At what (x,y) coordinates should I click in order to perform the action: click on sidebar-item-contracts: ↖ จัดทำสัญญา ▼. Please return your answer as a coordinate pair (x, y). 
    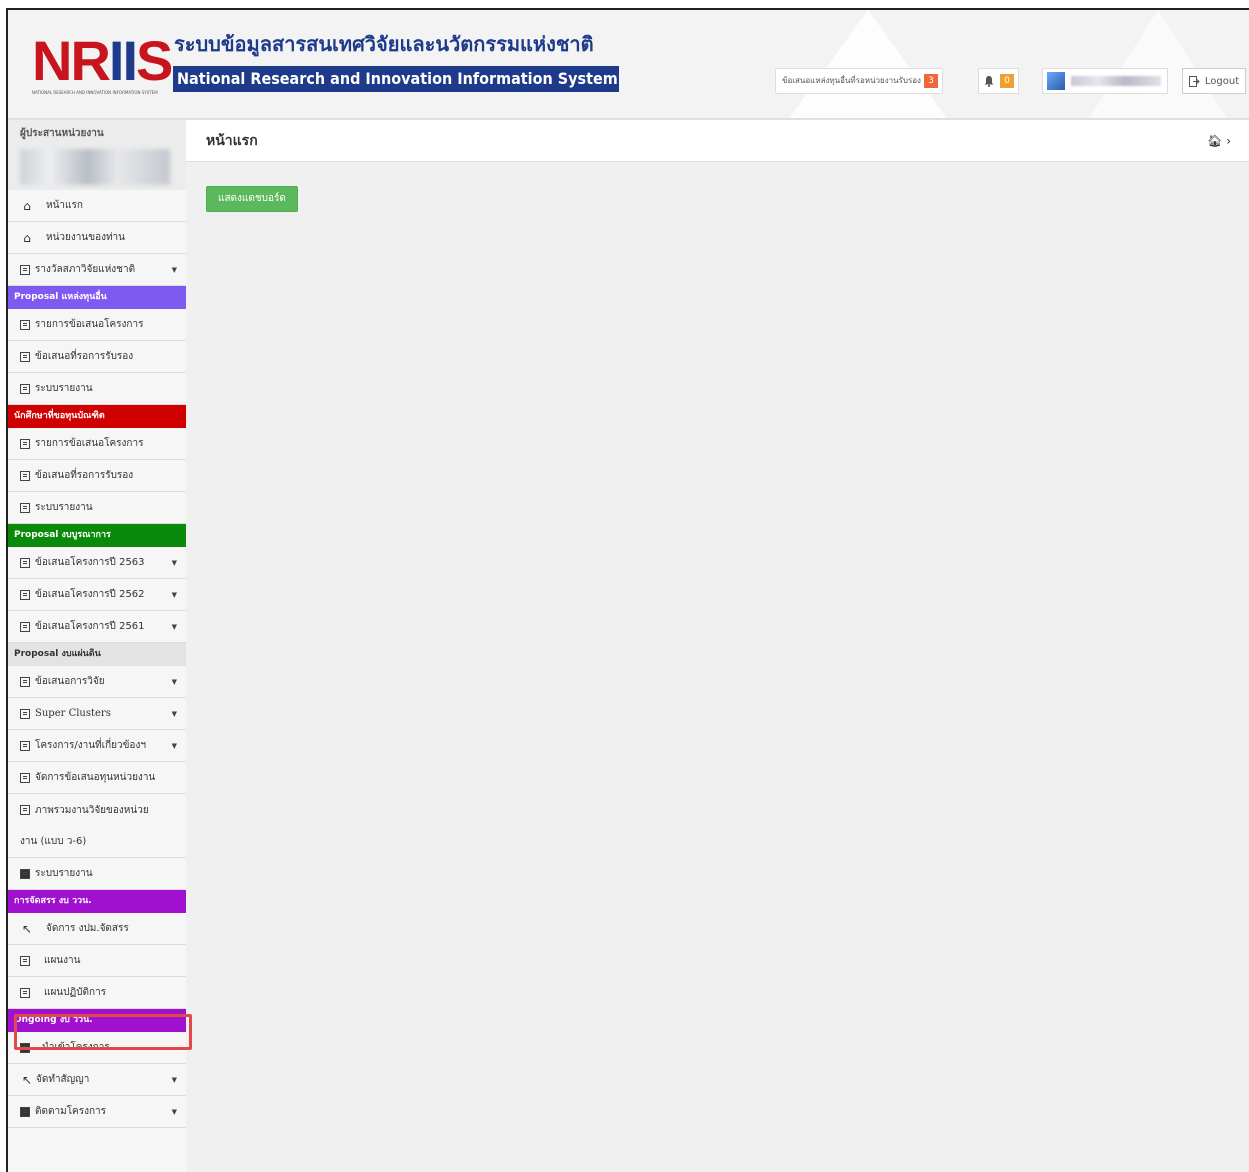
    Looking at the image, I should click on (97, 1080).